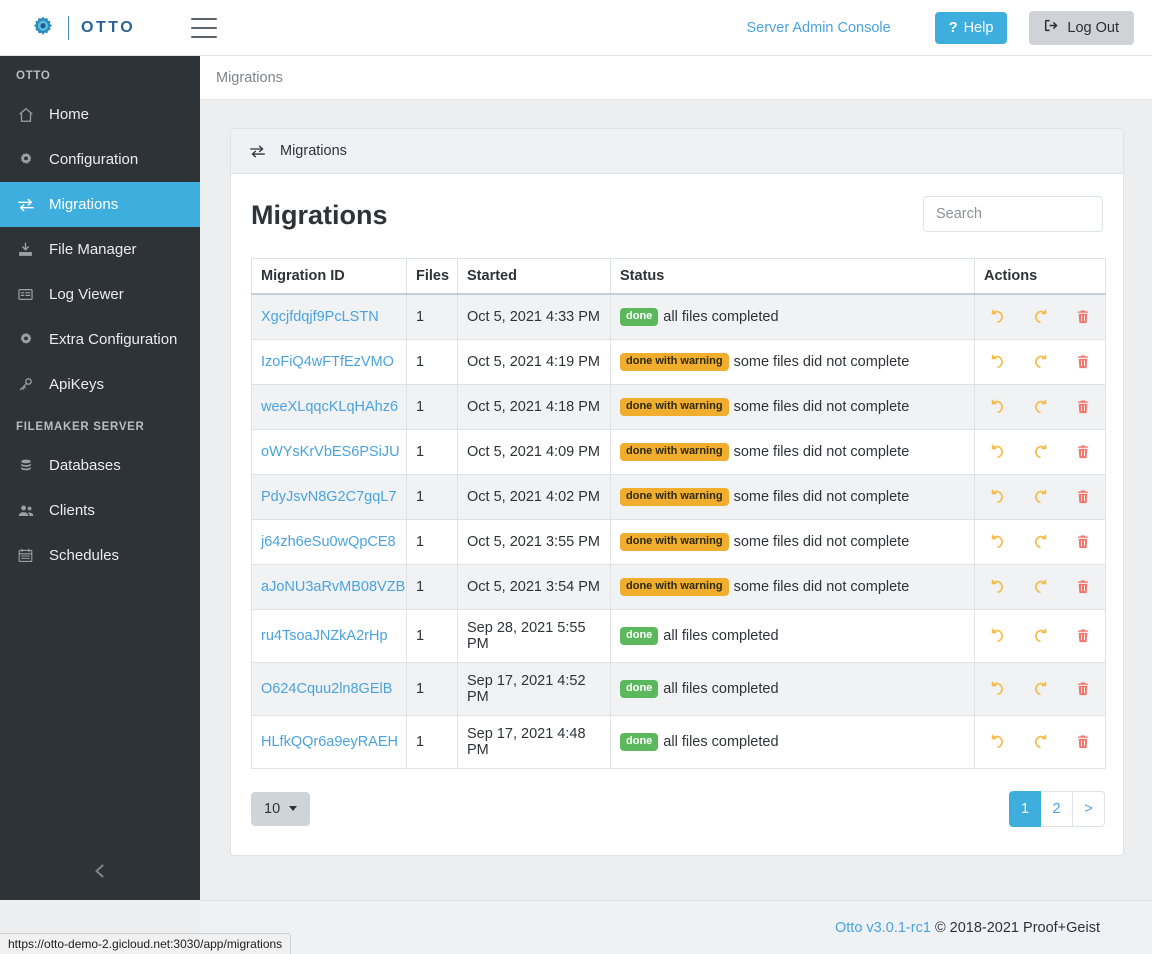 This screenshot has width=1152, height=954. I want to click on cell-migration-id: j64zh6eSu0wQpCE8, so click(329, 541).